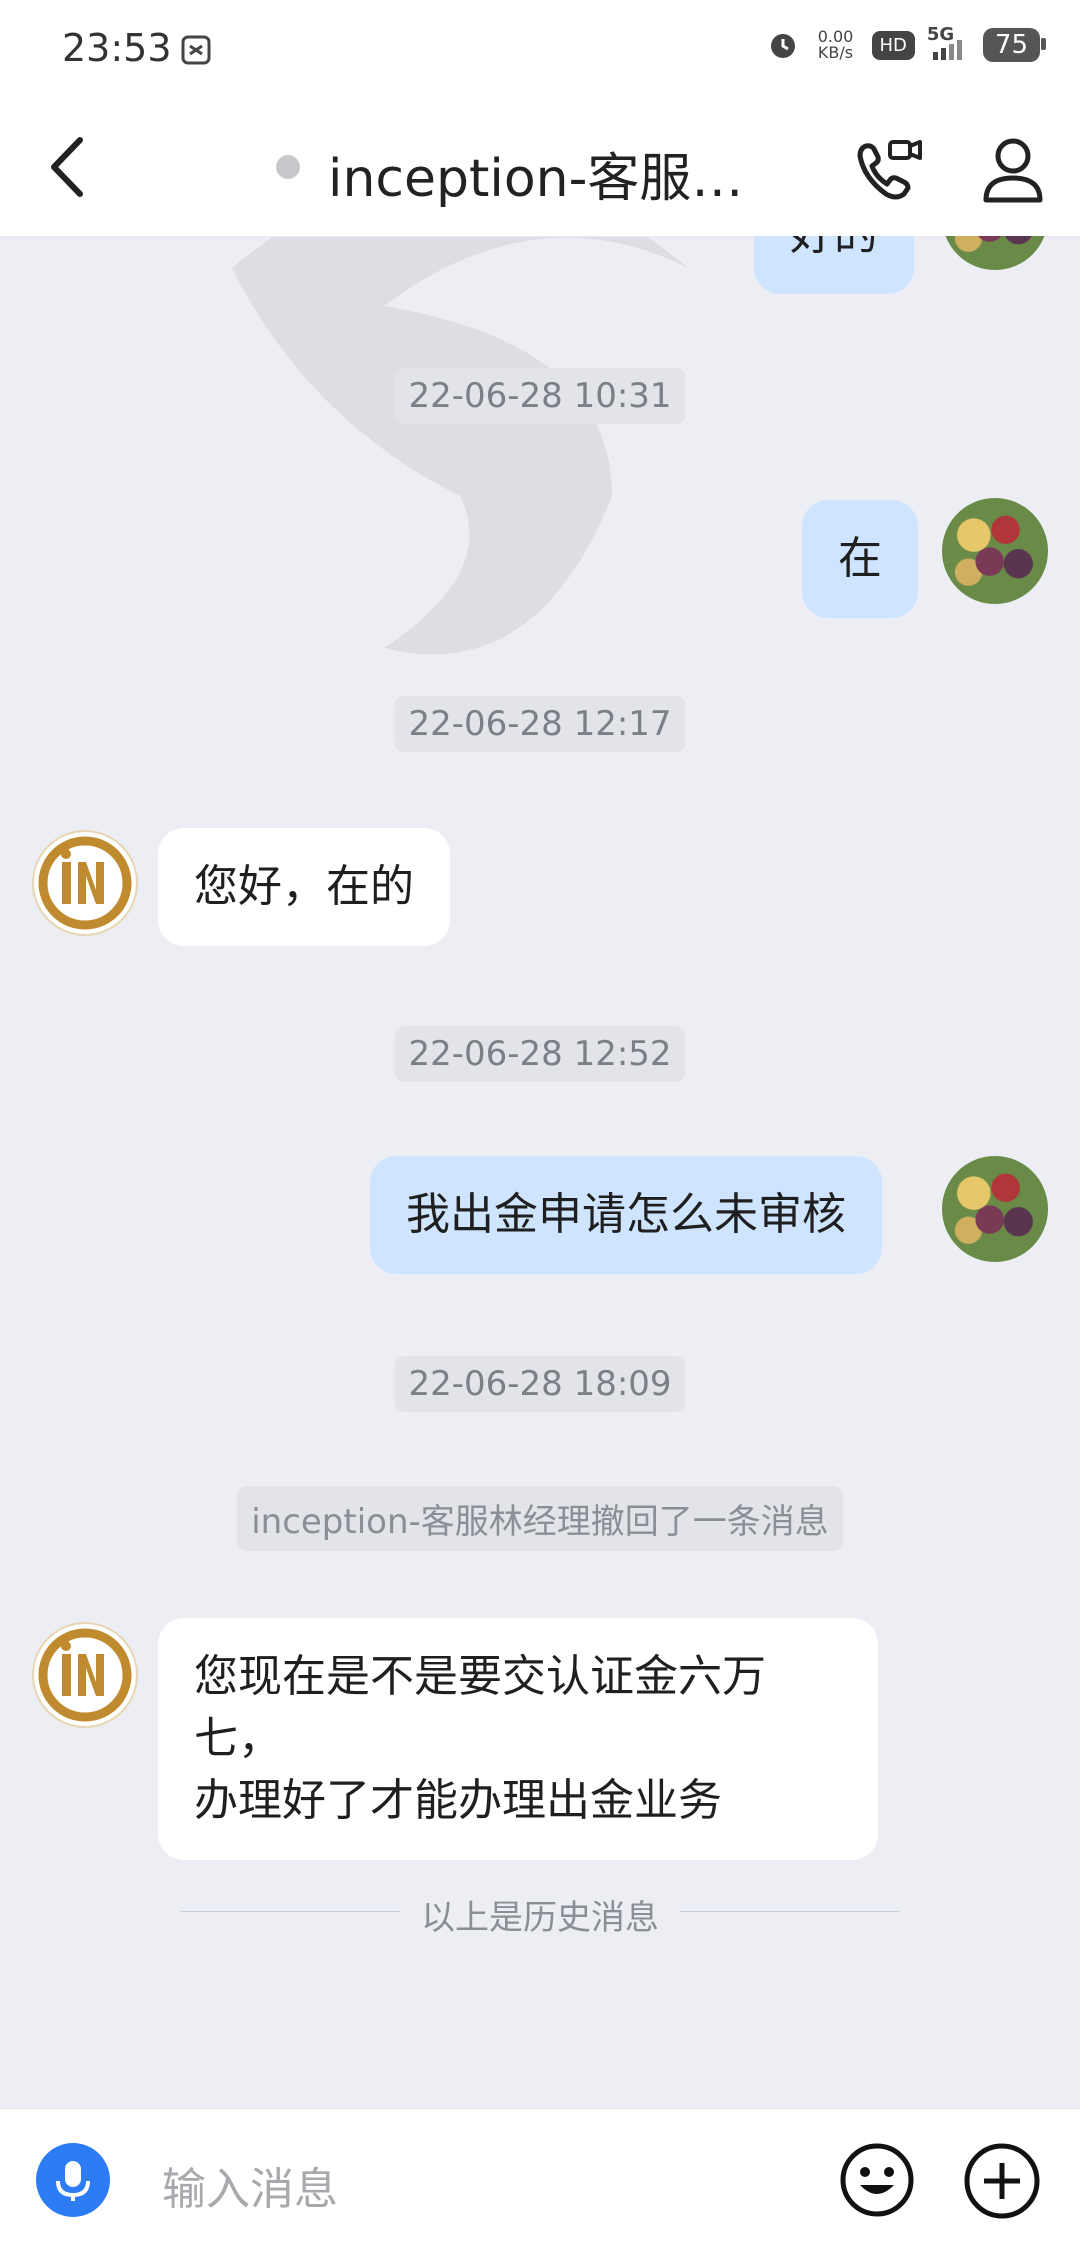  What do you see at coordinates (67, 167) in the screenshot?
I see `back-arrow-icon` at bounding box center [67, 167].